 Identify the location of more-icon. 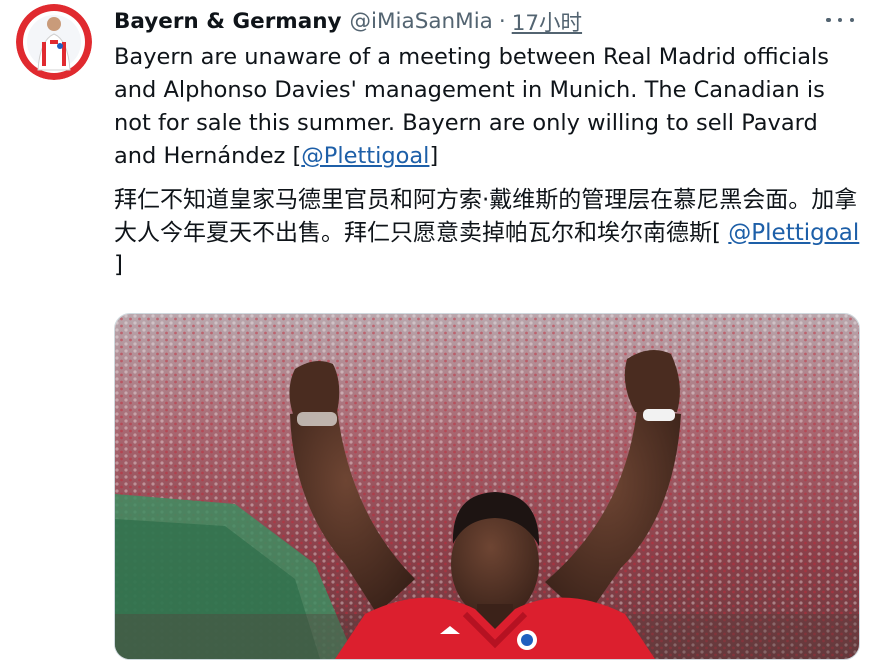
(840, 20).